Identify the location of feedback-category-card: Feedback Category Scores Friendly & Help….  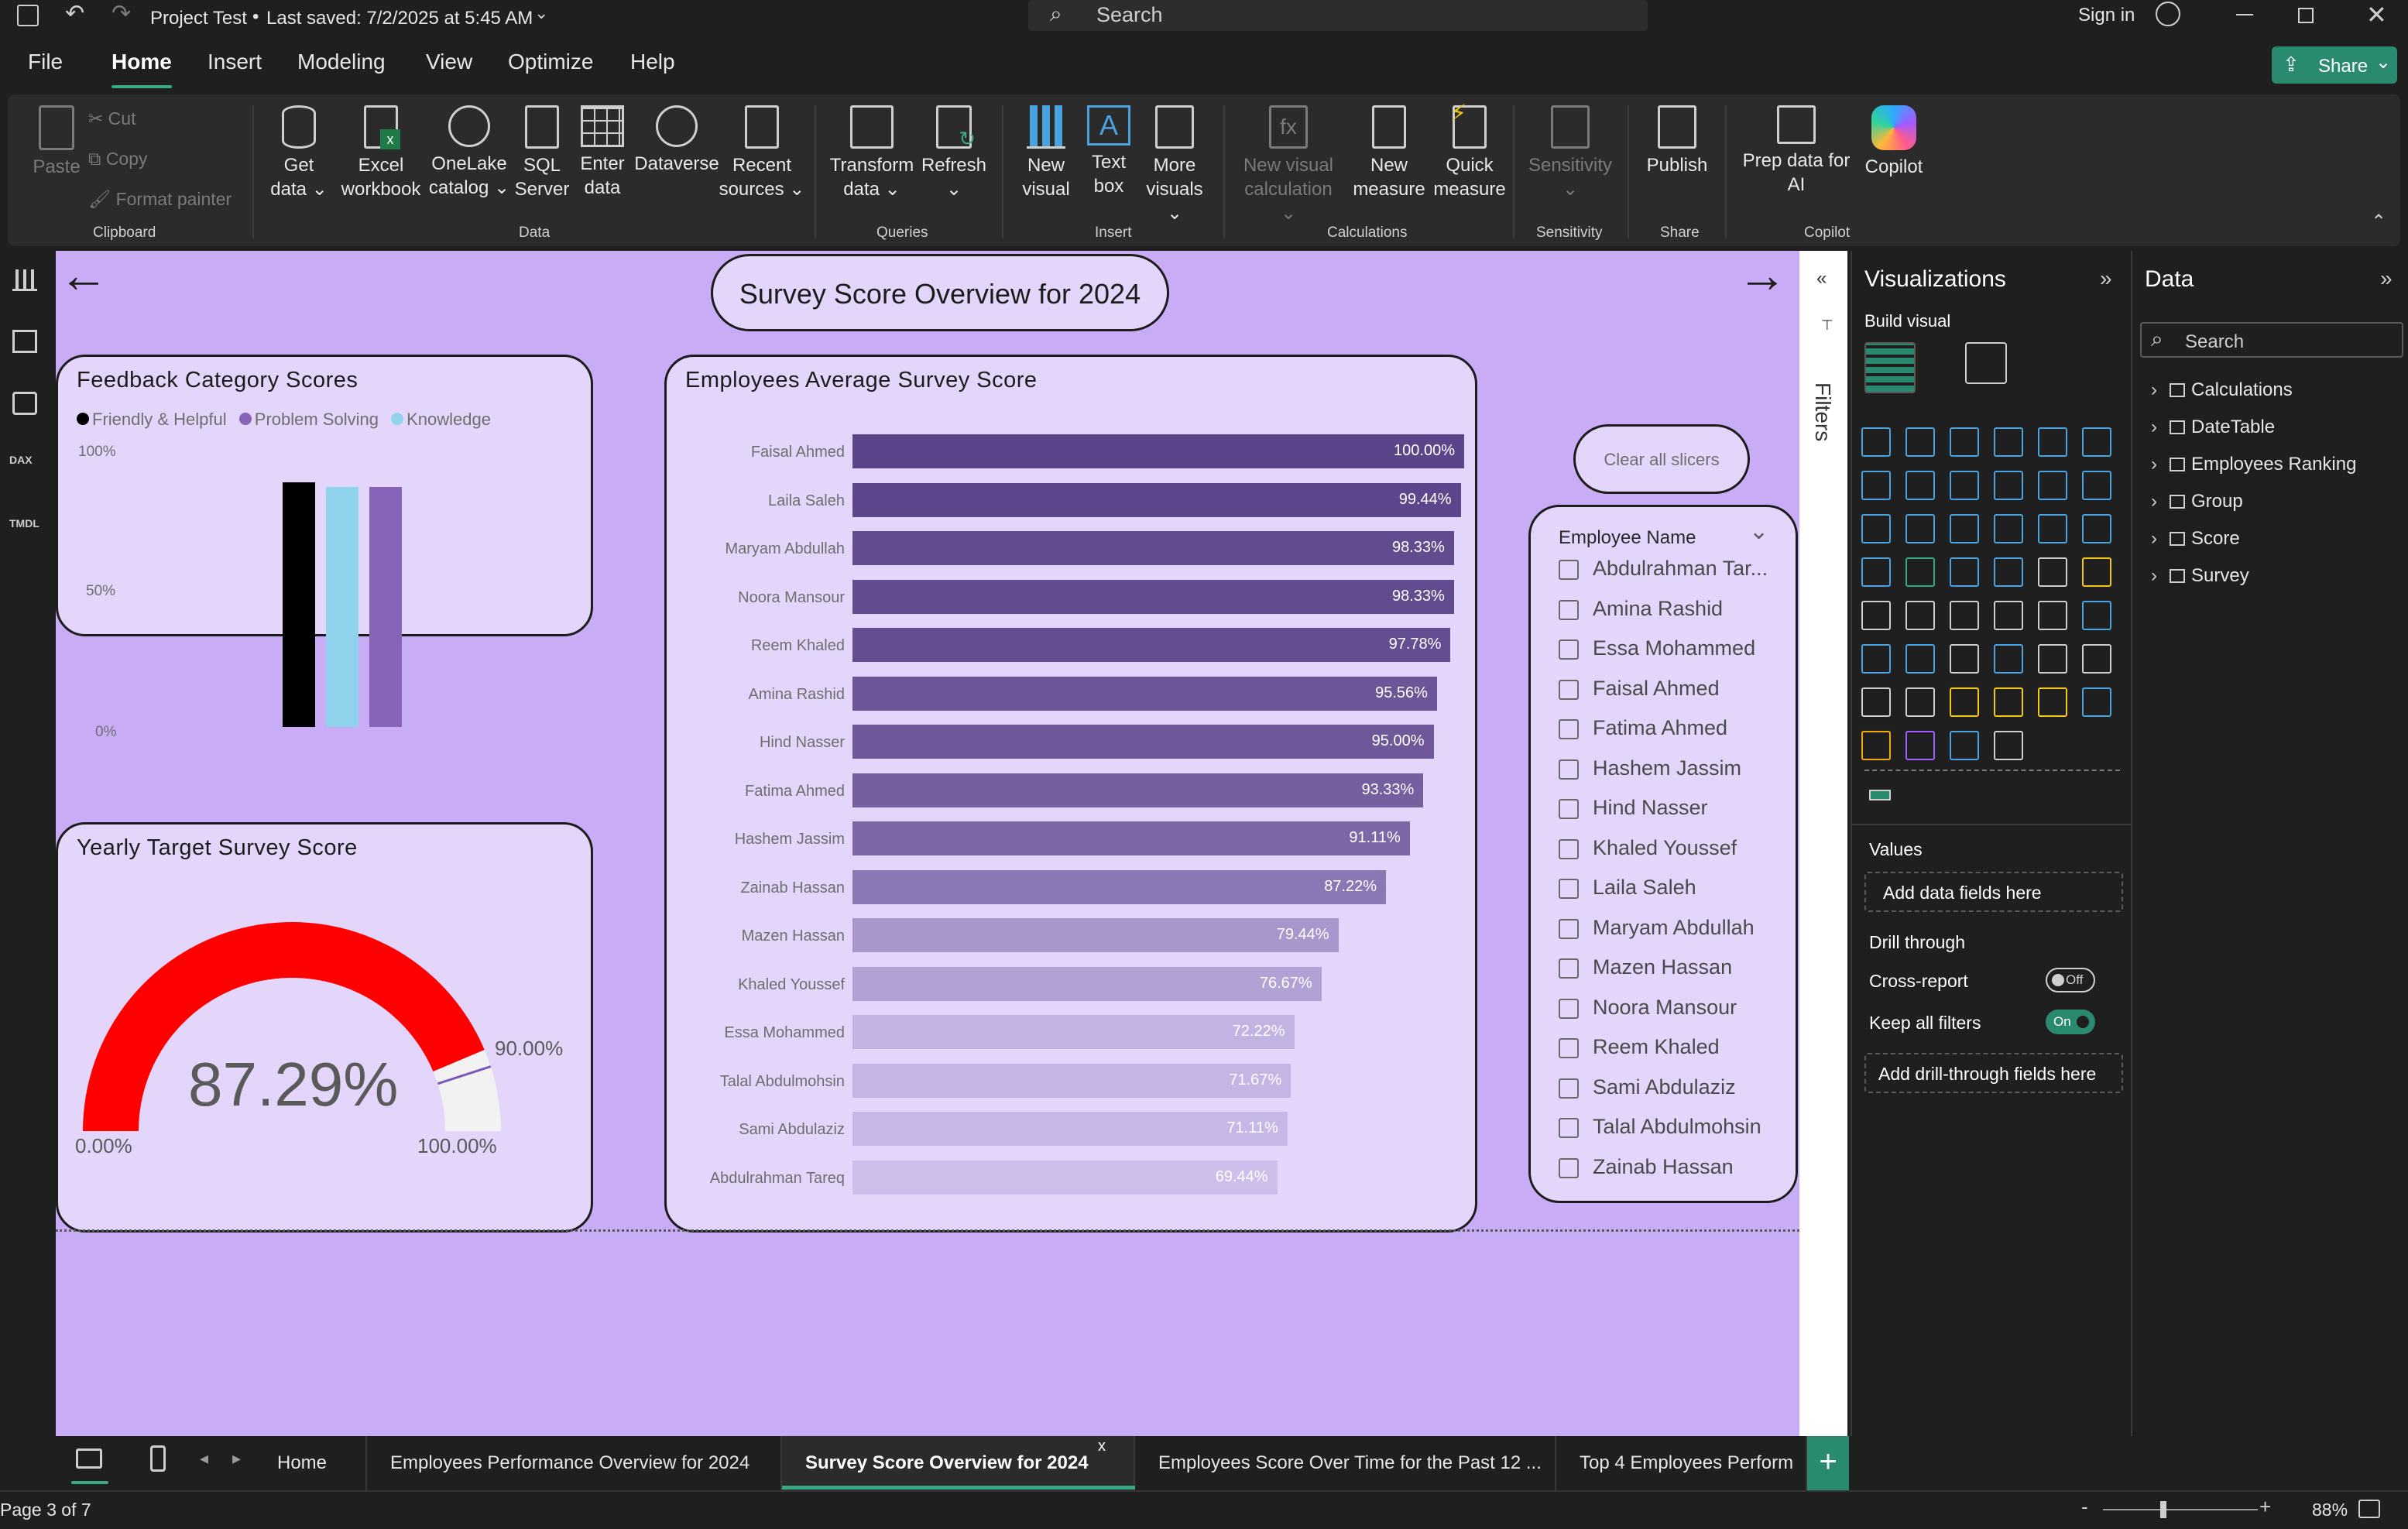
(325, 547).